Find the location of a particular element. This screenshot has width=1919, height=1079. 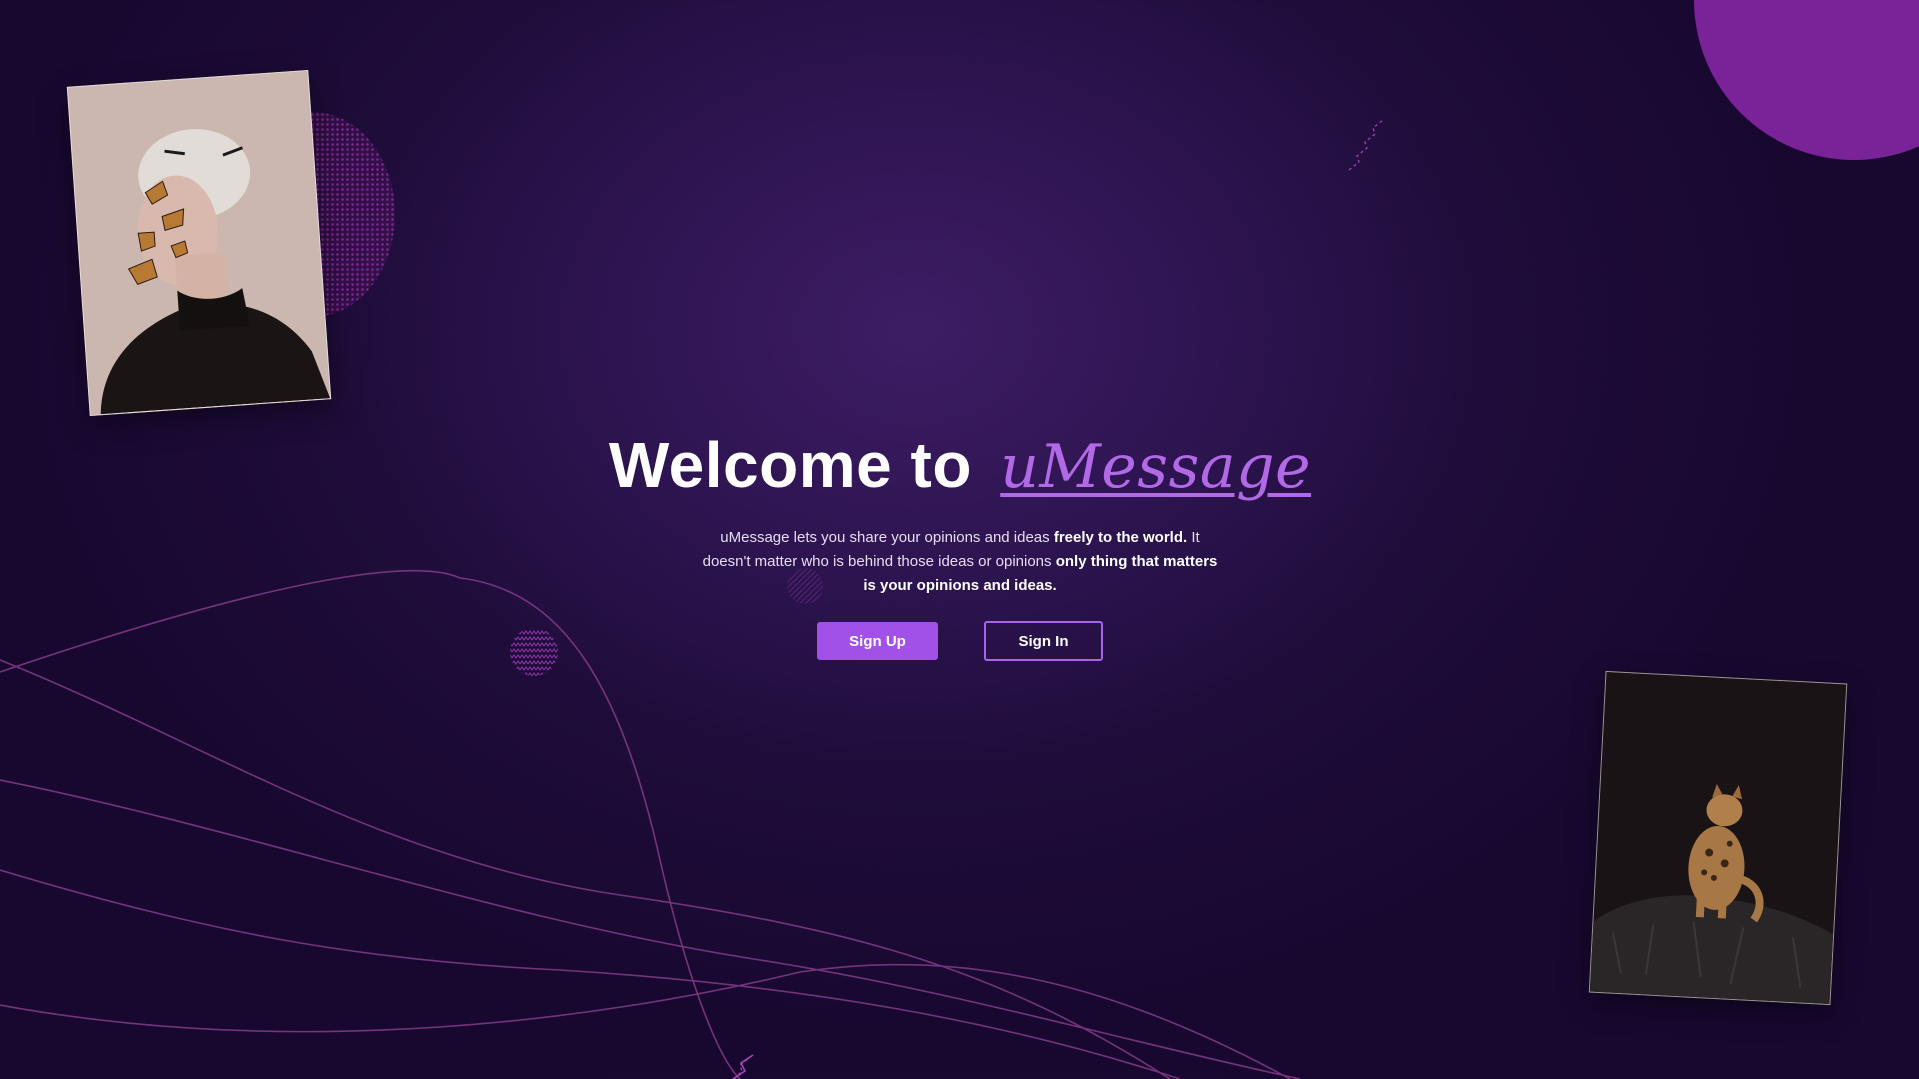

brand-name: uMessage is located at coordinates (1156, 467).